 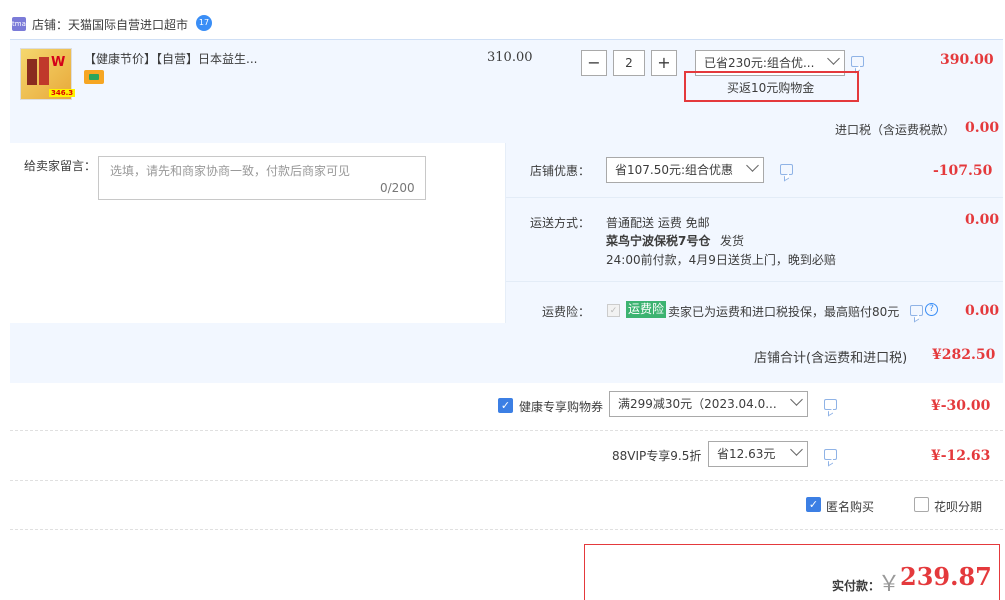 I want to click on currency-symbol: ￥, so click(x=889, y=584).